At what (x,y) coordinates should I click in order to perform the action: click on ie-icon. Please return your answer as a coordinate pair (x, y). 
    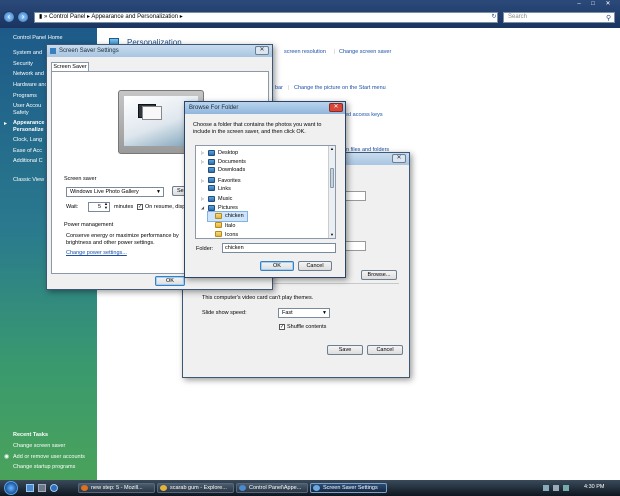
    Looking at the image, I should click on (54, 488).